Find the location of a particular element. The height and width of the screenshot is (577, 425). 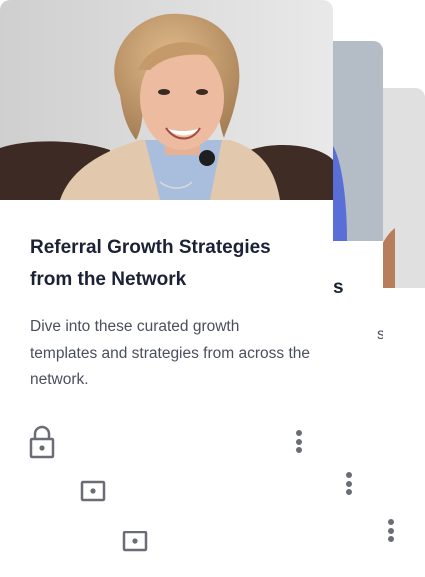

card-2-description-fragment: s is located at coordinates (380, 334).